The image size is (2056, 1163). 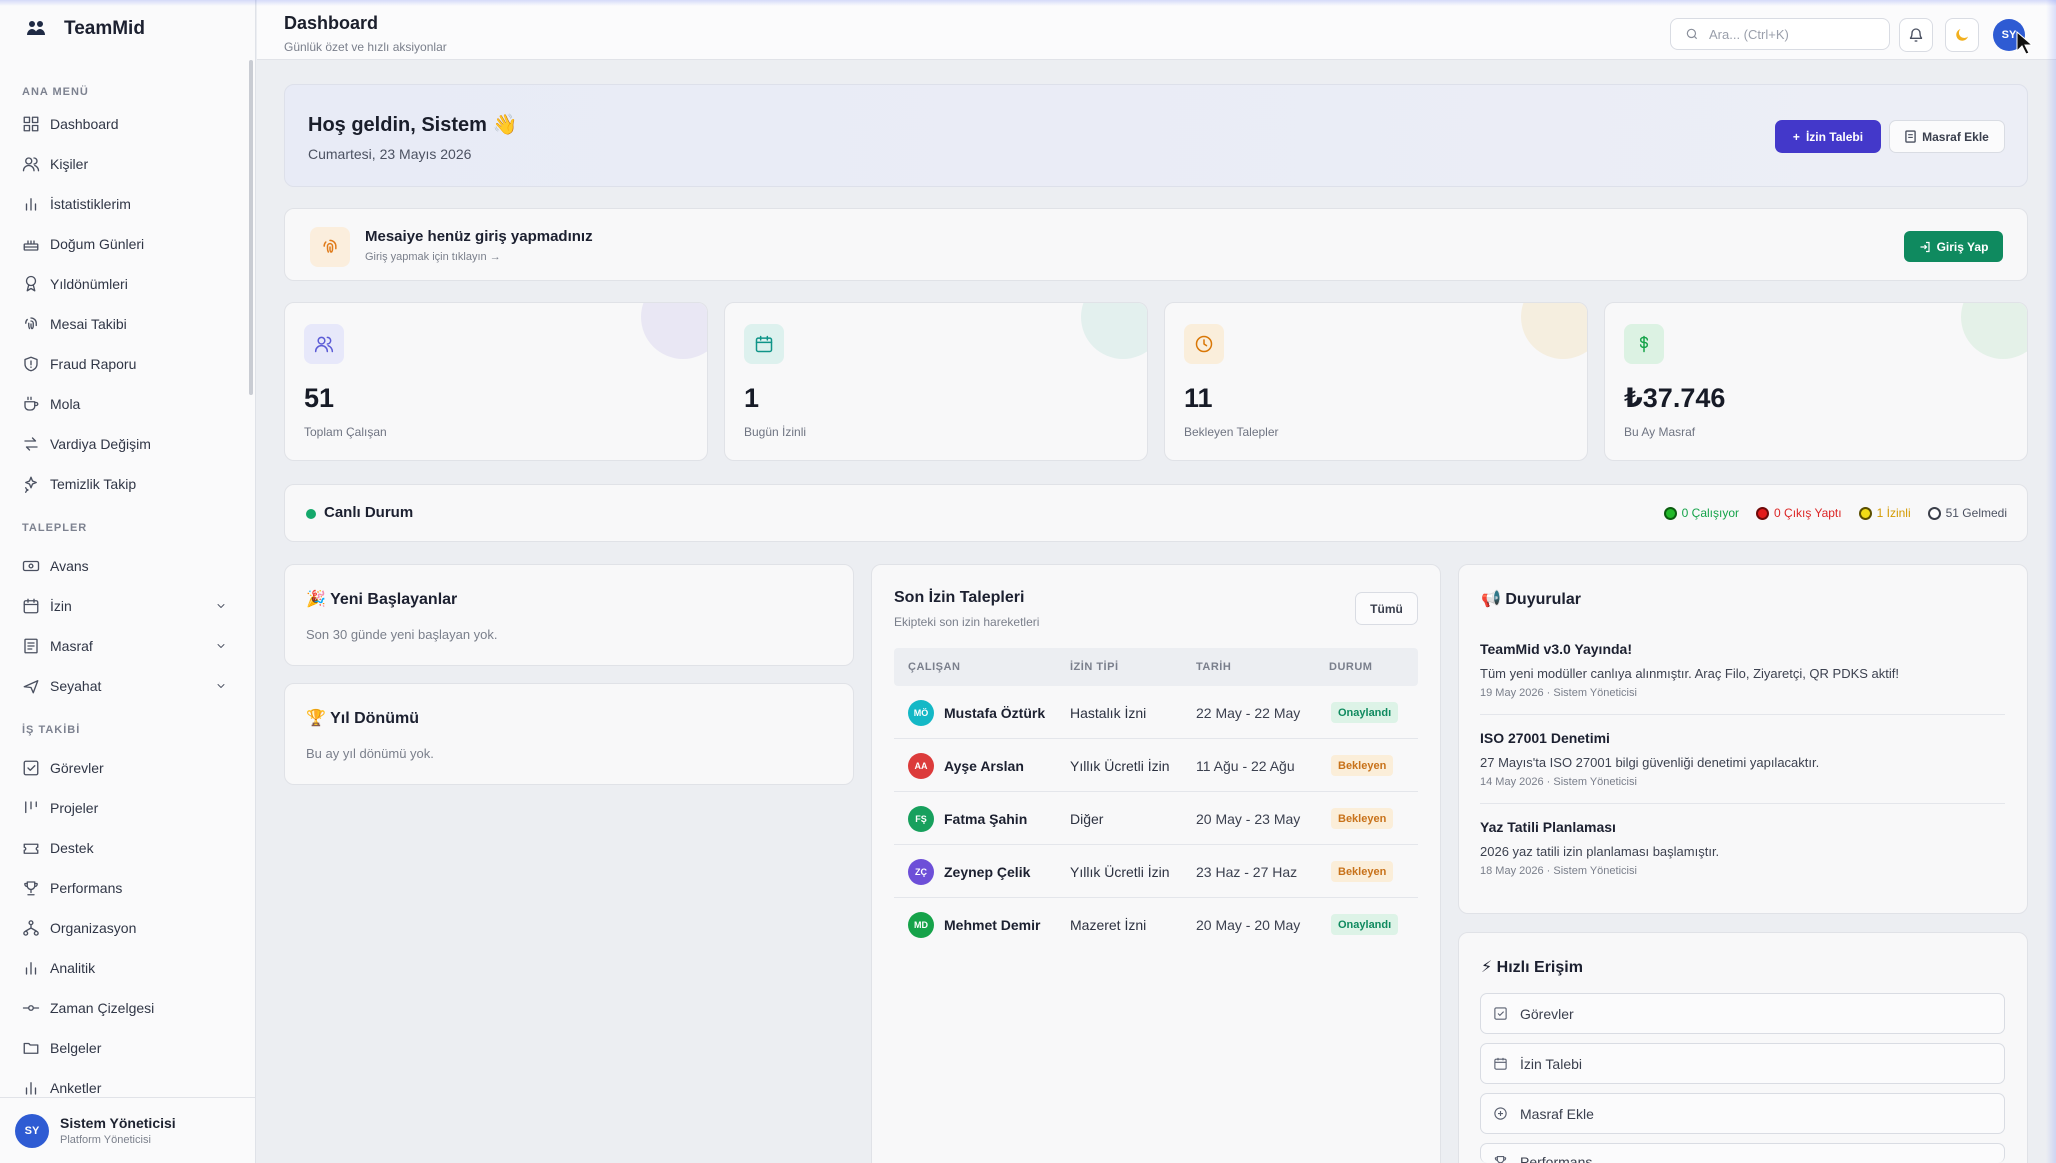 What do you see at coordinates (127, 606) in the screenshot?
I see `sidebar-item: İzin` at bounding box center [127, 606].